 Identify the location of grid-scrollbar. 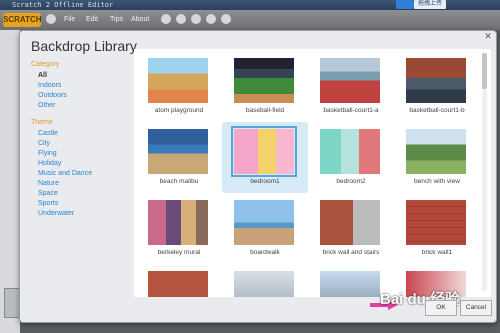
(484, 172).